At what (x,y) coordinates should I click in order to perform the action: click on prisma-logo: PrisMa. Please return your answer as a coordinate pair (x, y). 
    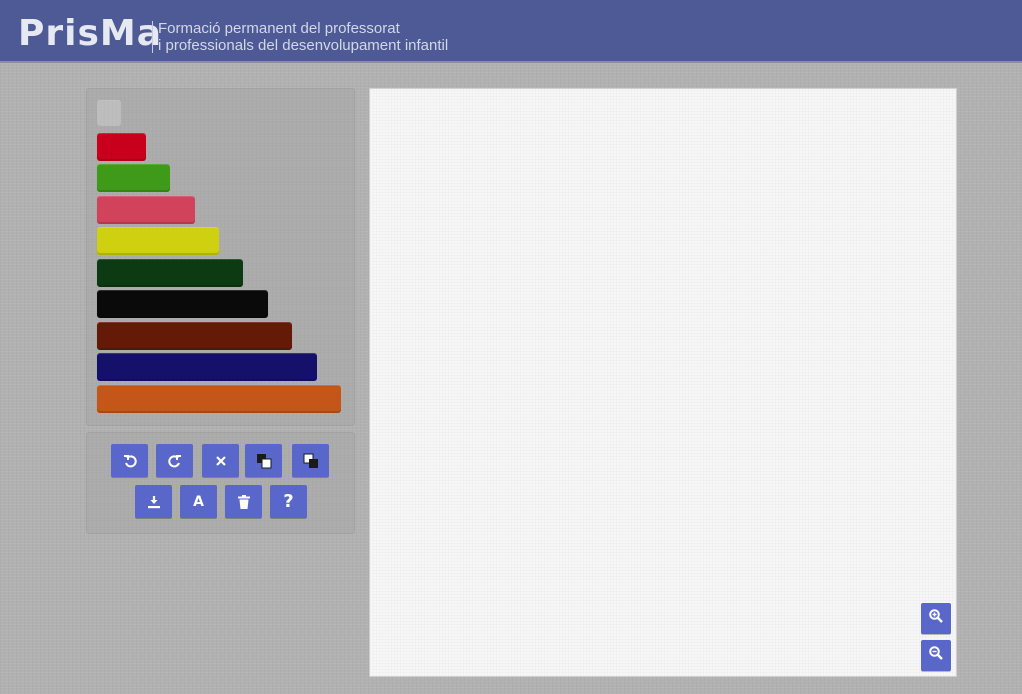
    Looking at the image, I should click on (89, 31).